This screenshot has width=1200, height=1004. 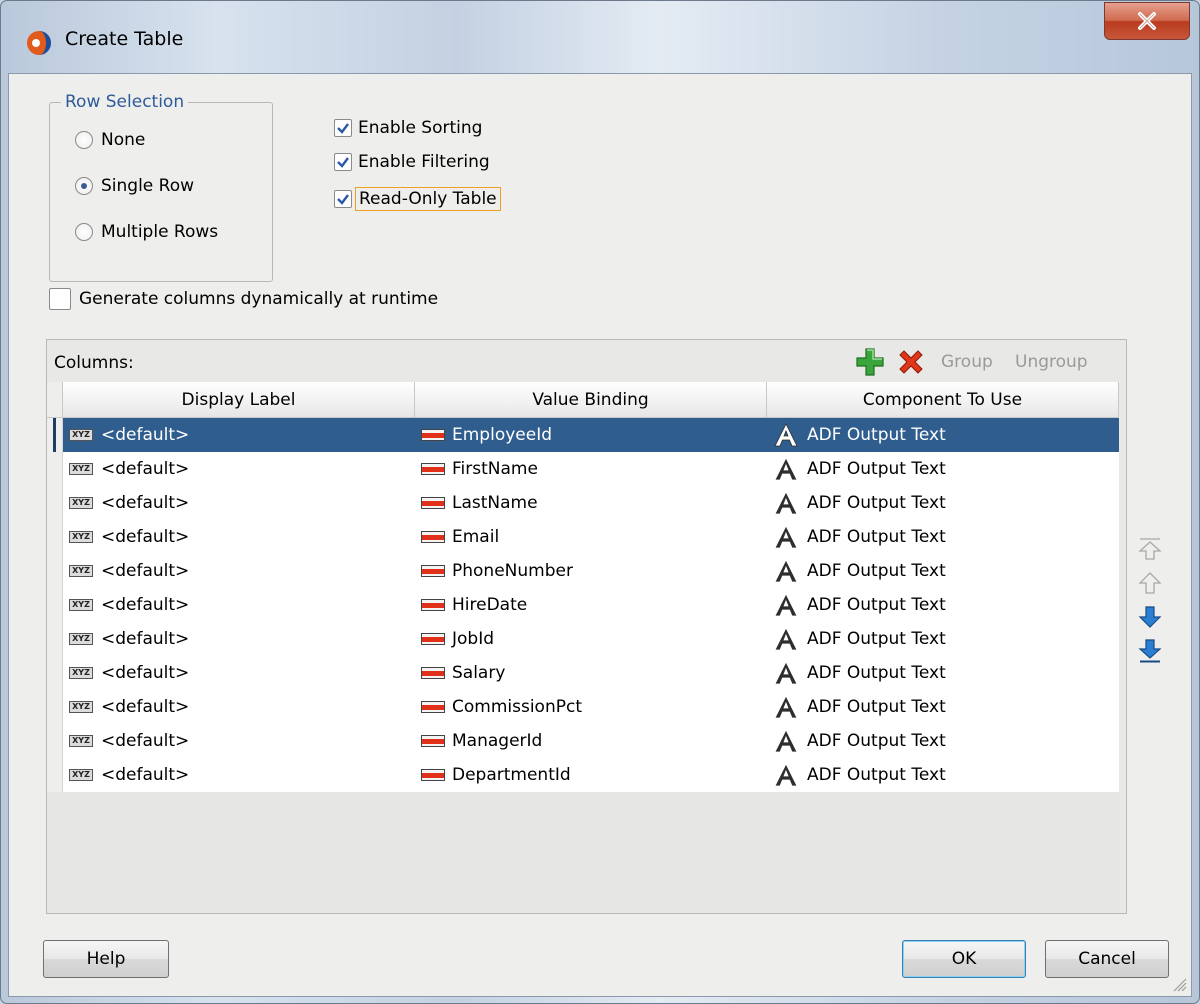 I want to click on ungroup-button: Ungroup, so click(x=1051, y=362).